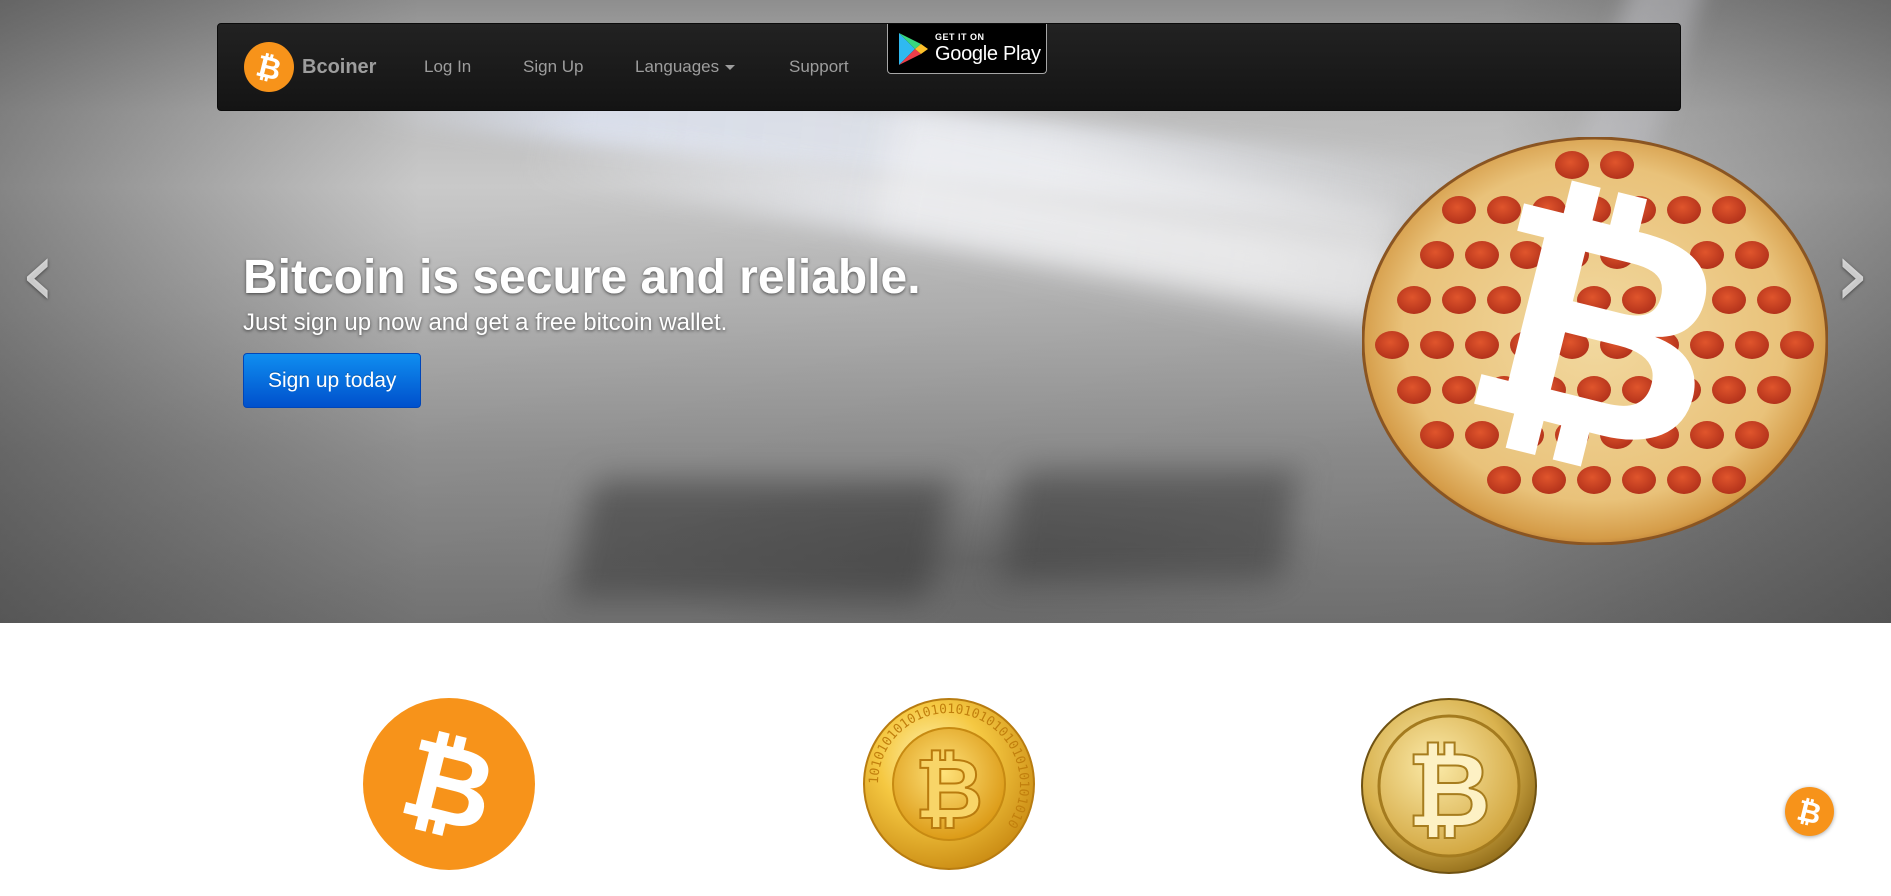  Describe the element at coordinates (677, 66) in the screenshot. I see `nav-languages-label: Languages` at that location.